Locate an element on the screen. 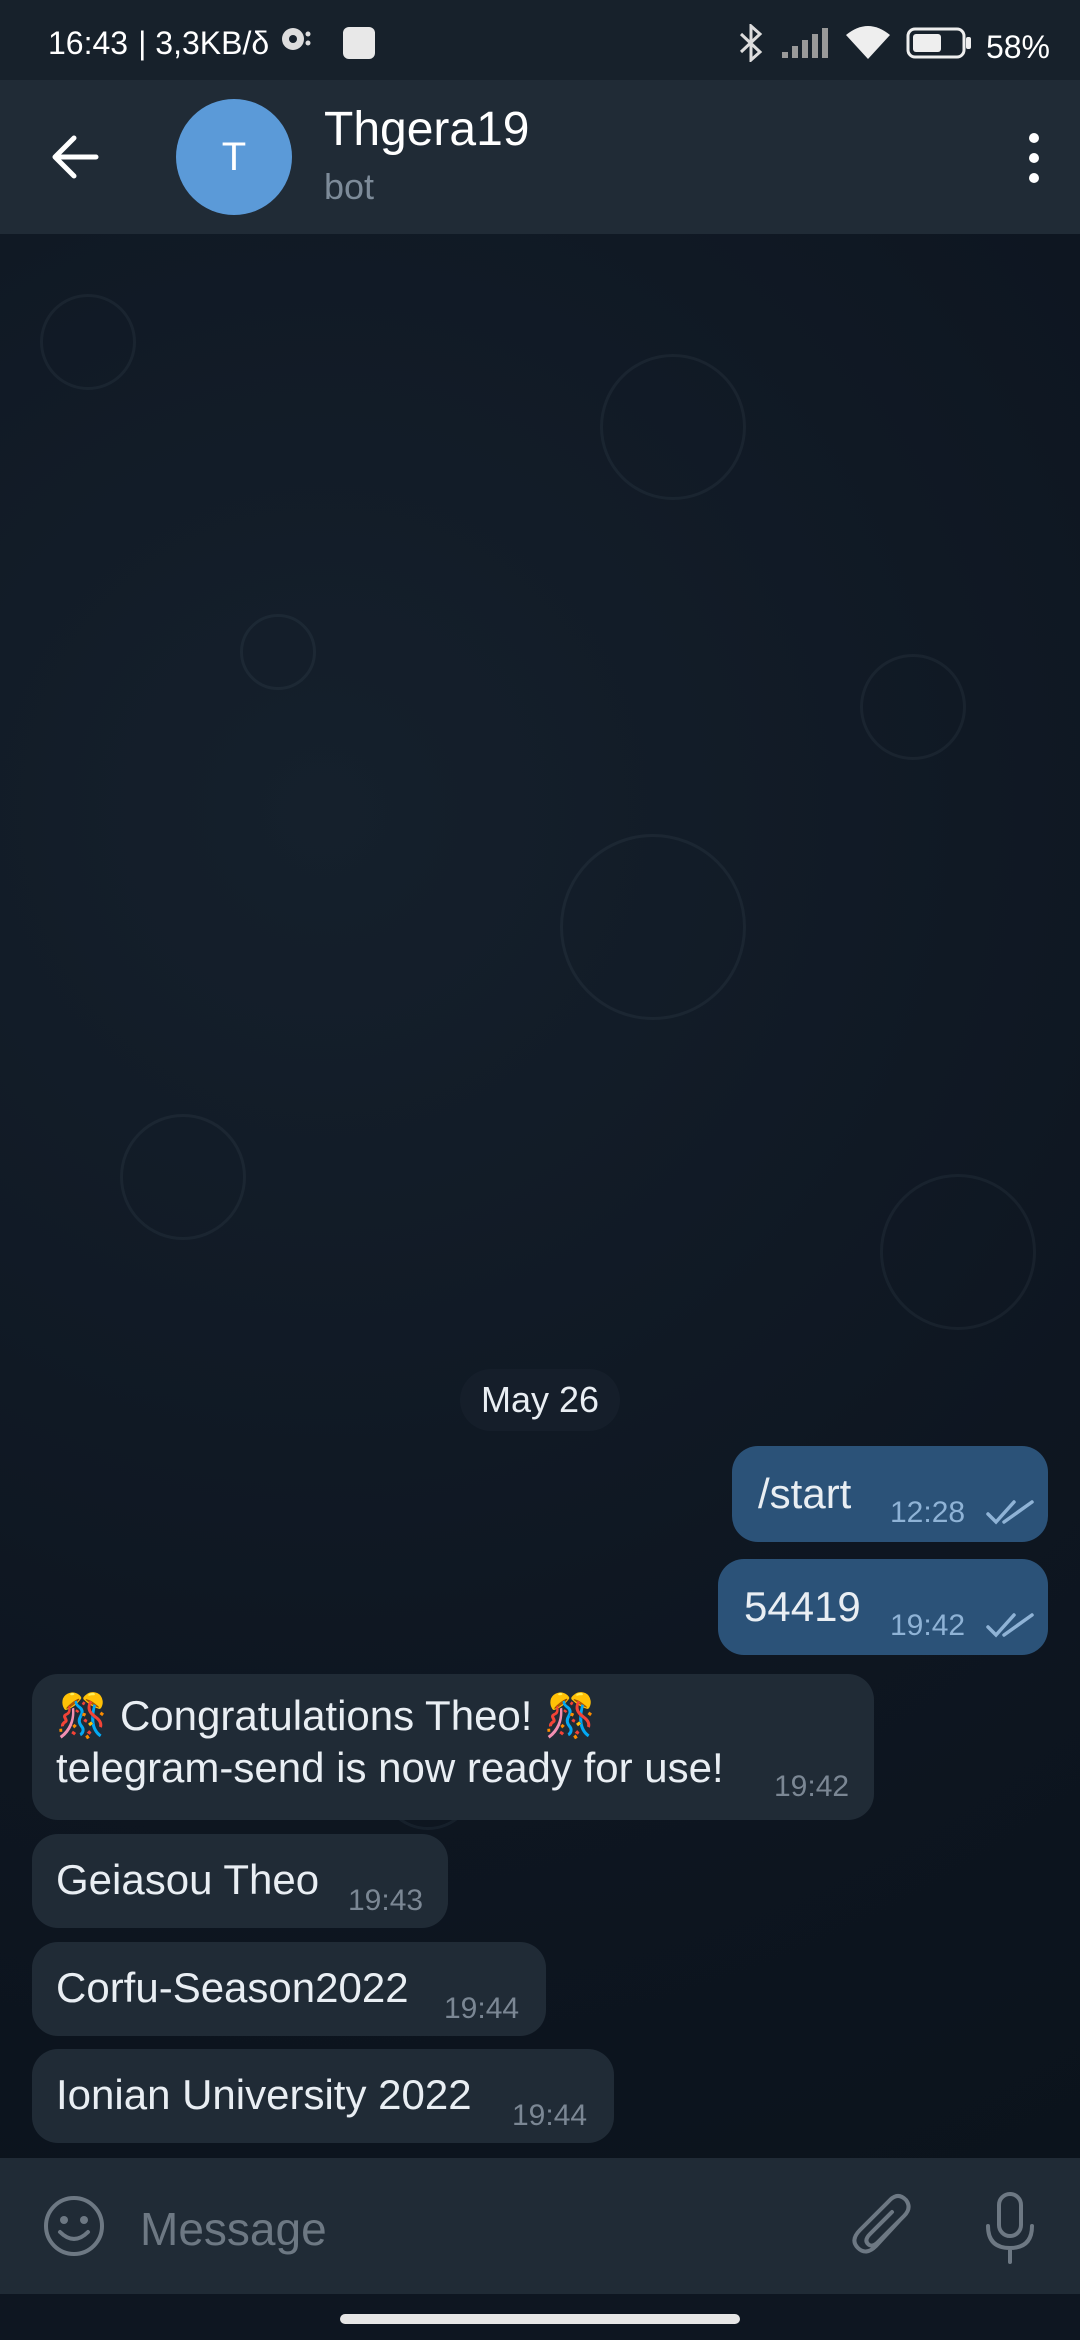 Image resolution: width=1080 pixels, height=2340 pixels. incoming-message: Ionian University 2022 19:44 is located at coordinates (323, 2096).